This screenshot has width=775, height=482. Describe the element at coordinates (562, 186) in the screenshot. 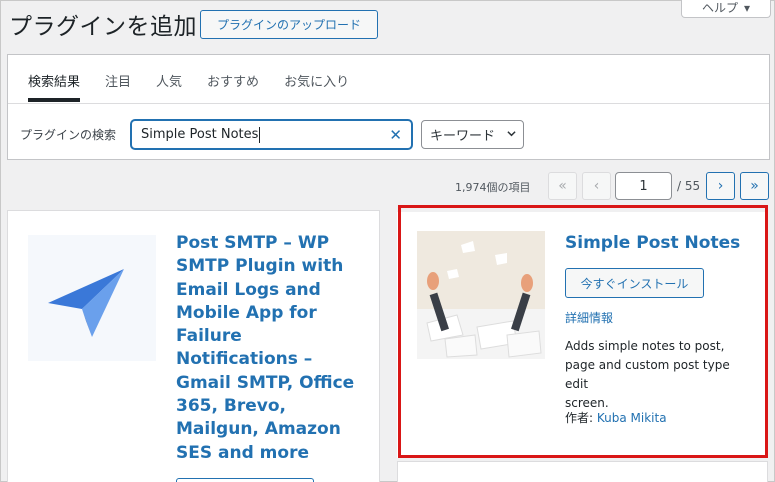

I see `first-page-button: «` at that location.